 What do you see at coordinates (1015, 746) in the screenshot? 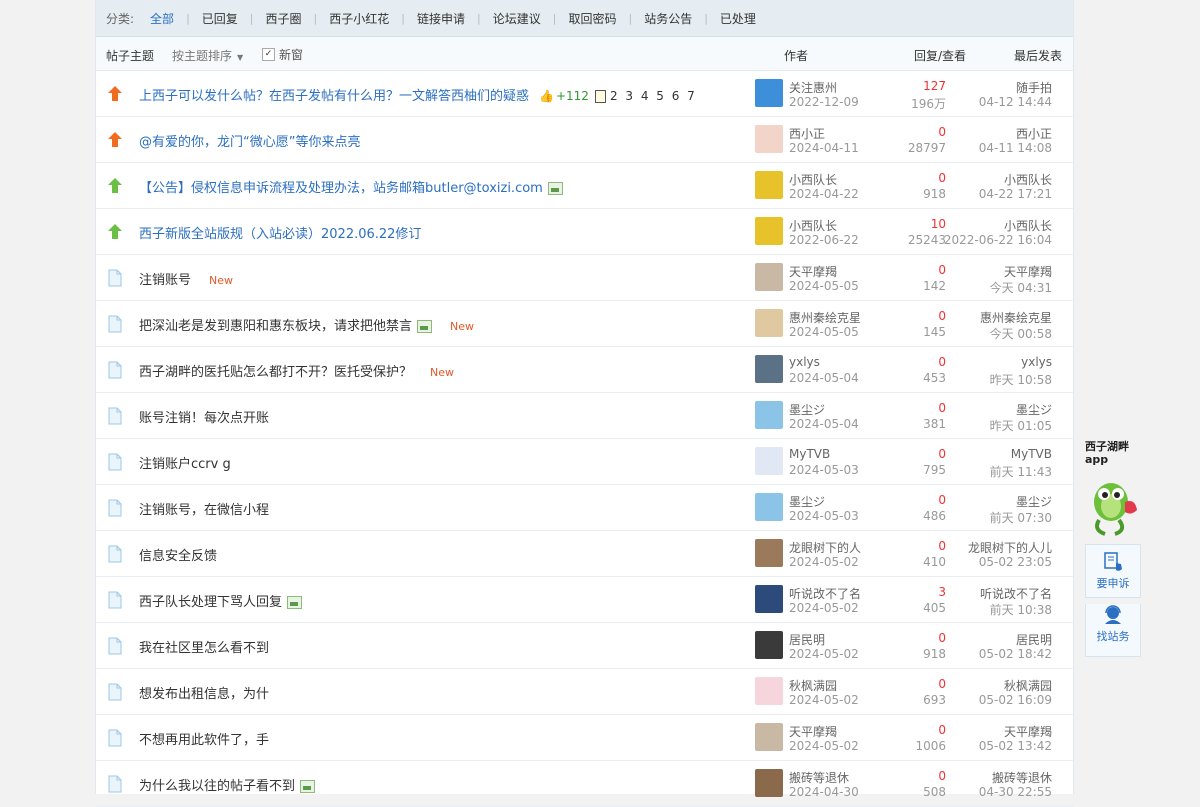
I see `last-post-time: 05-02 13:42` at bounding box center [1015, 746].